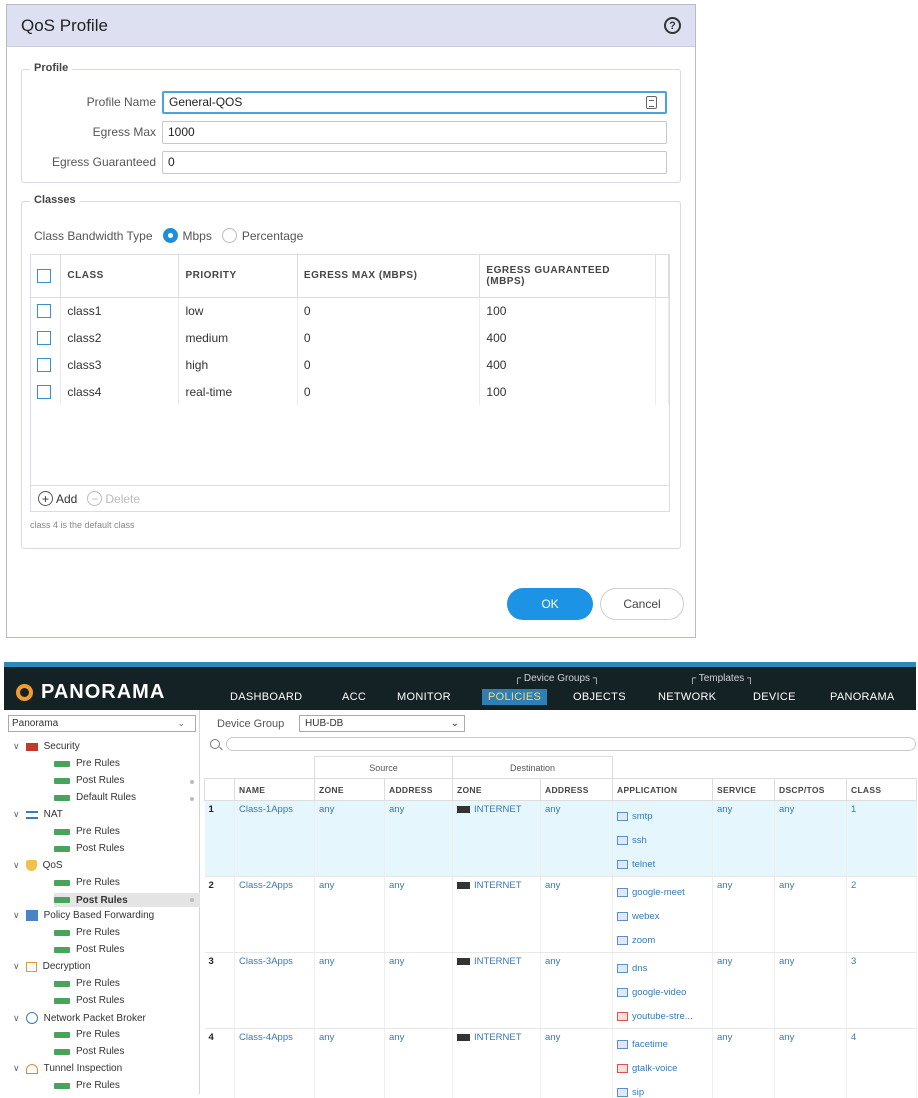 The width and height of the screenshot is (918, 1098). Describe the element at coordinates (382, 723) in the screenshot. I see `device-group-select: HUB-DB ⌄` at that location.